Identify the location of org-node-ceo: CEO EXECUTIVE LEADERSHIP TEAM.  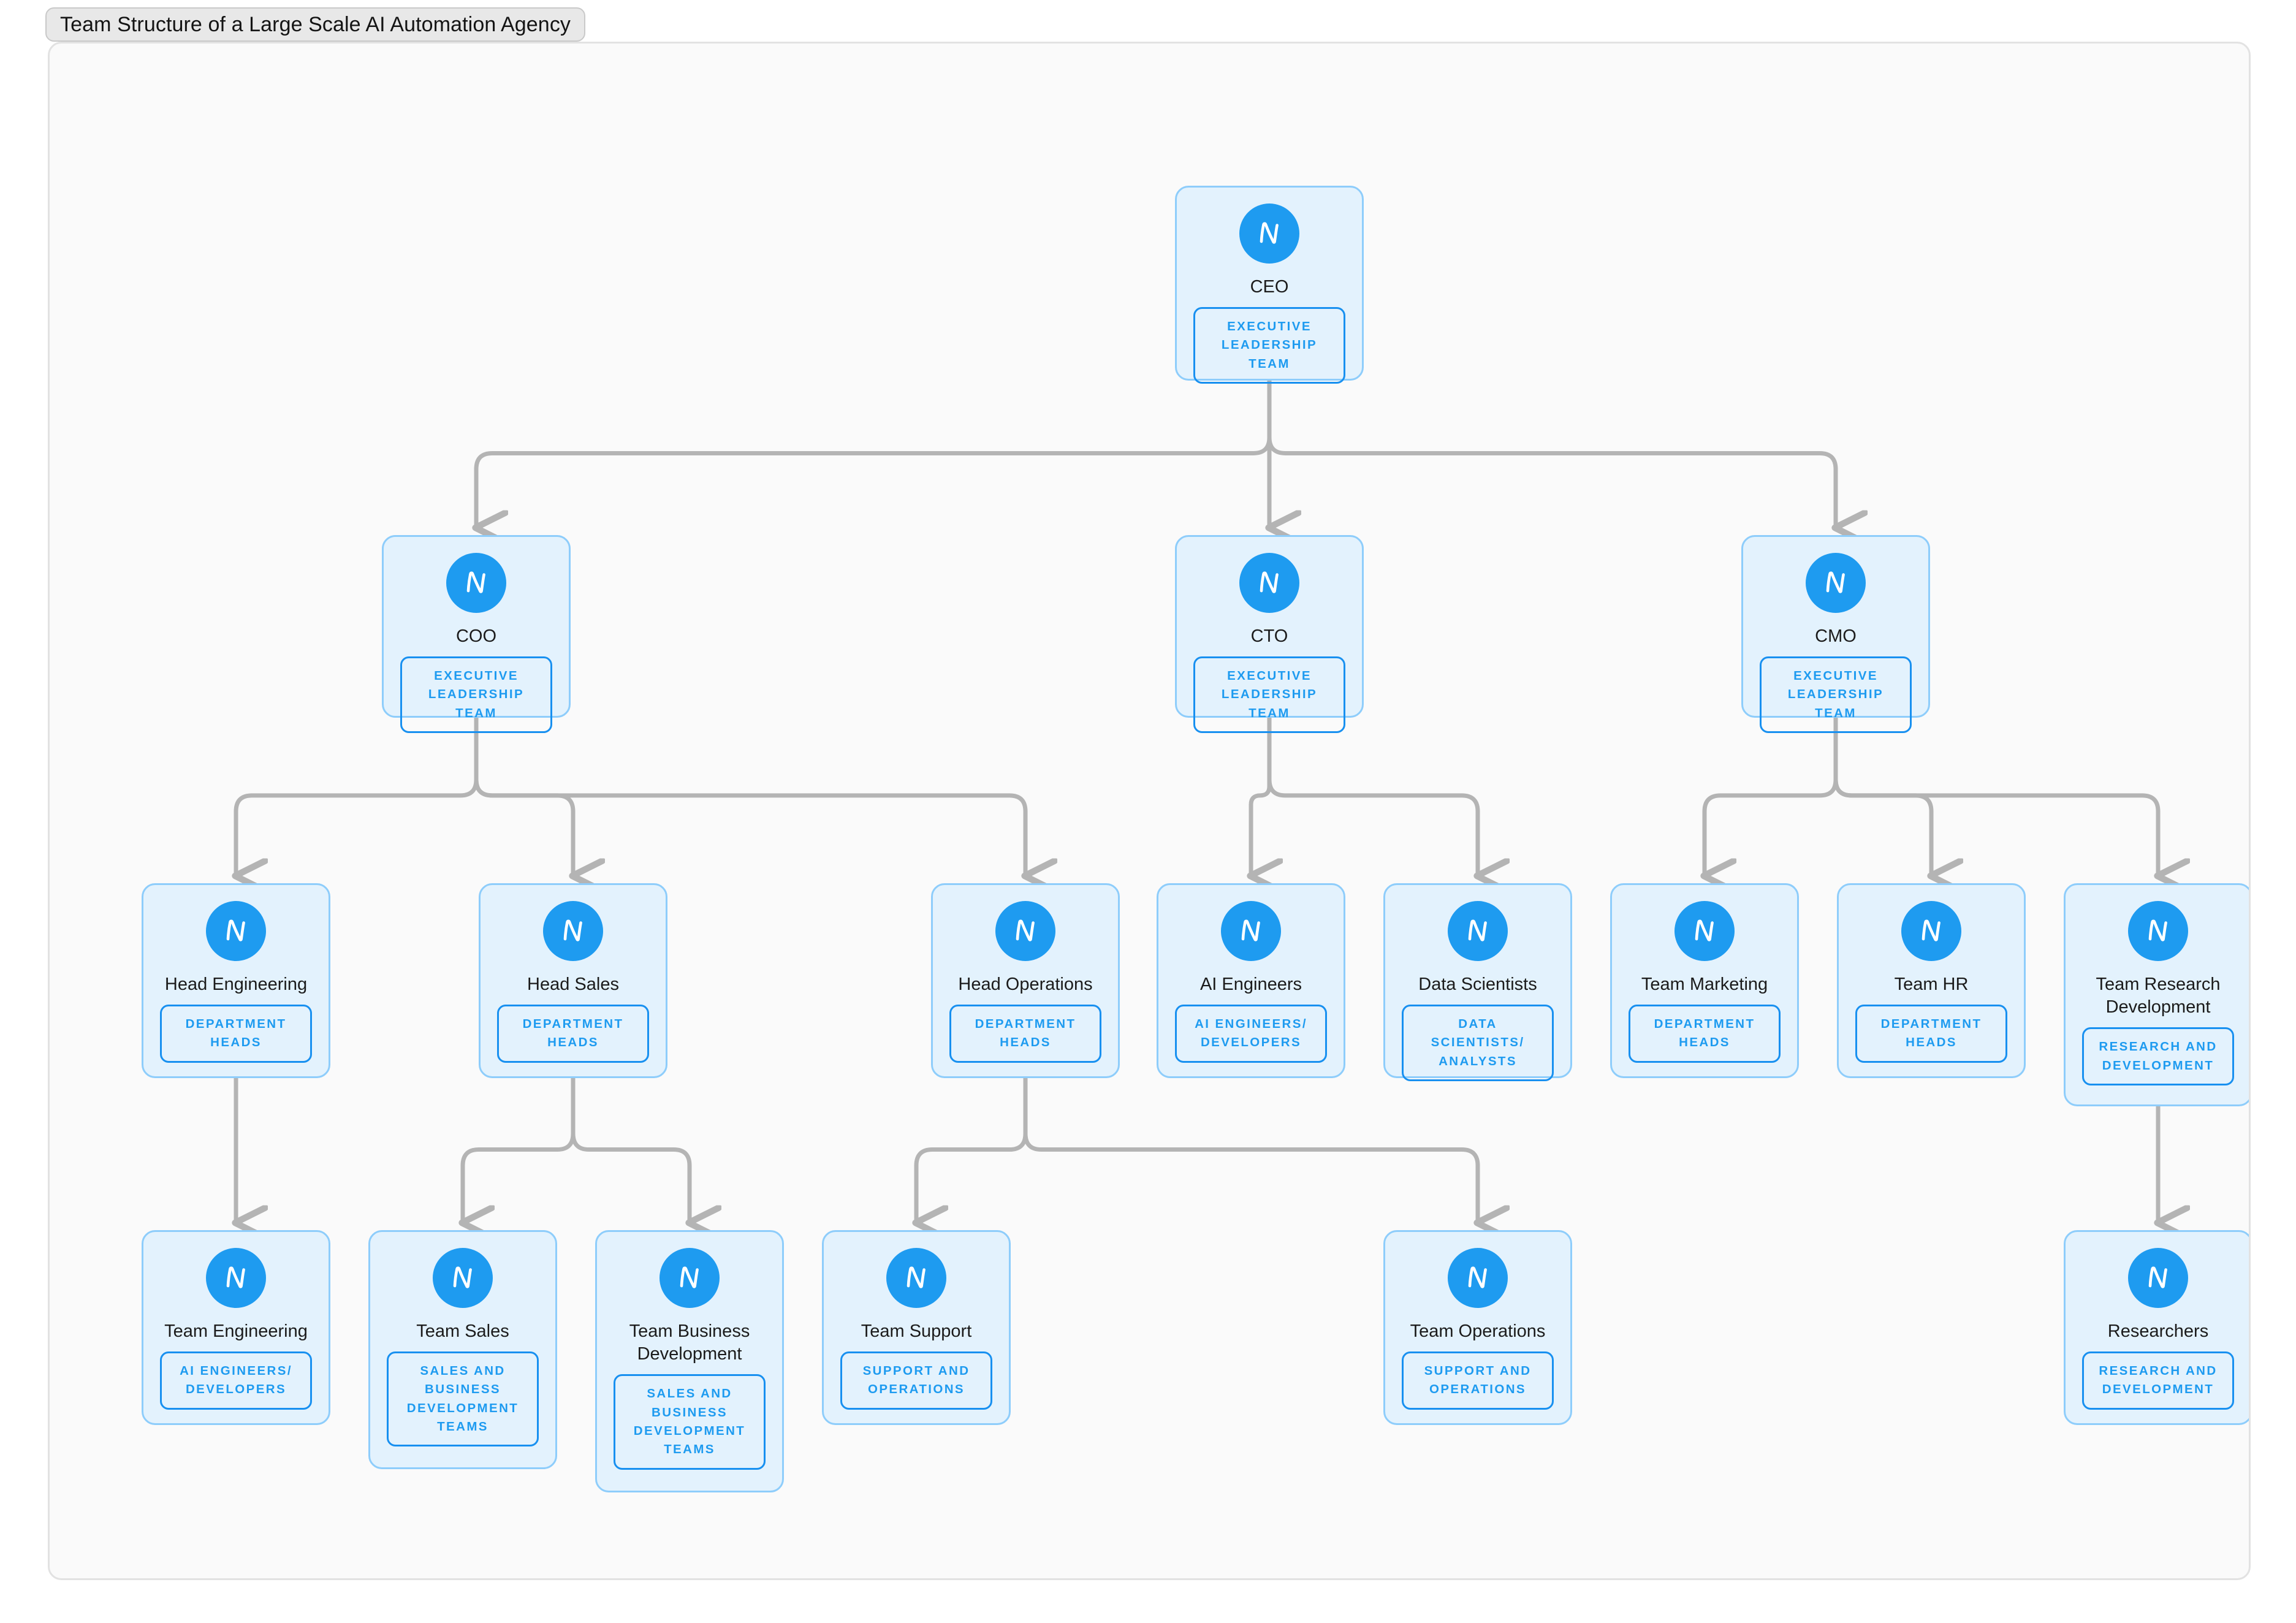
(1269, 285).